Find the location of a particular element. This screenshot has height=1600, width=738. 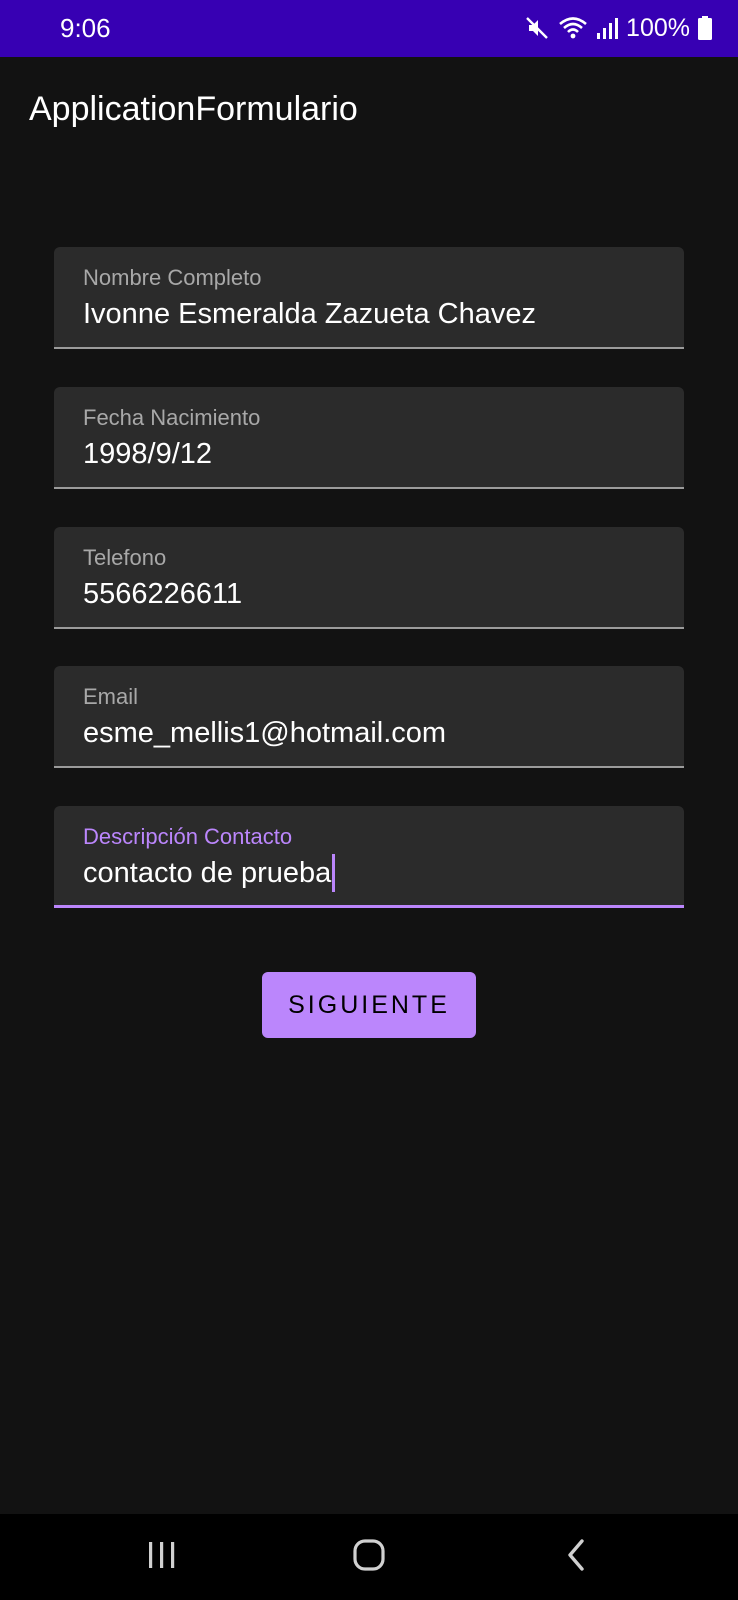

status-time: 9:06 is located at coordinates (85, 28).